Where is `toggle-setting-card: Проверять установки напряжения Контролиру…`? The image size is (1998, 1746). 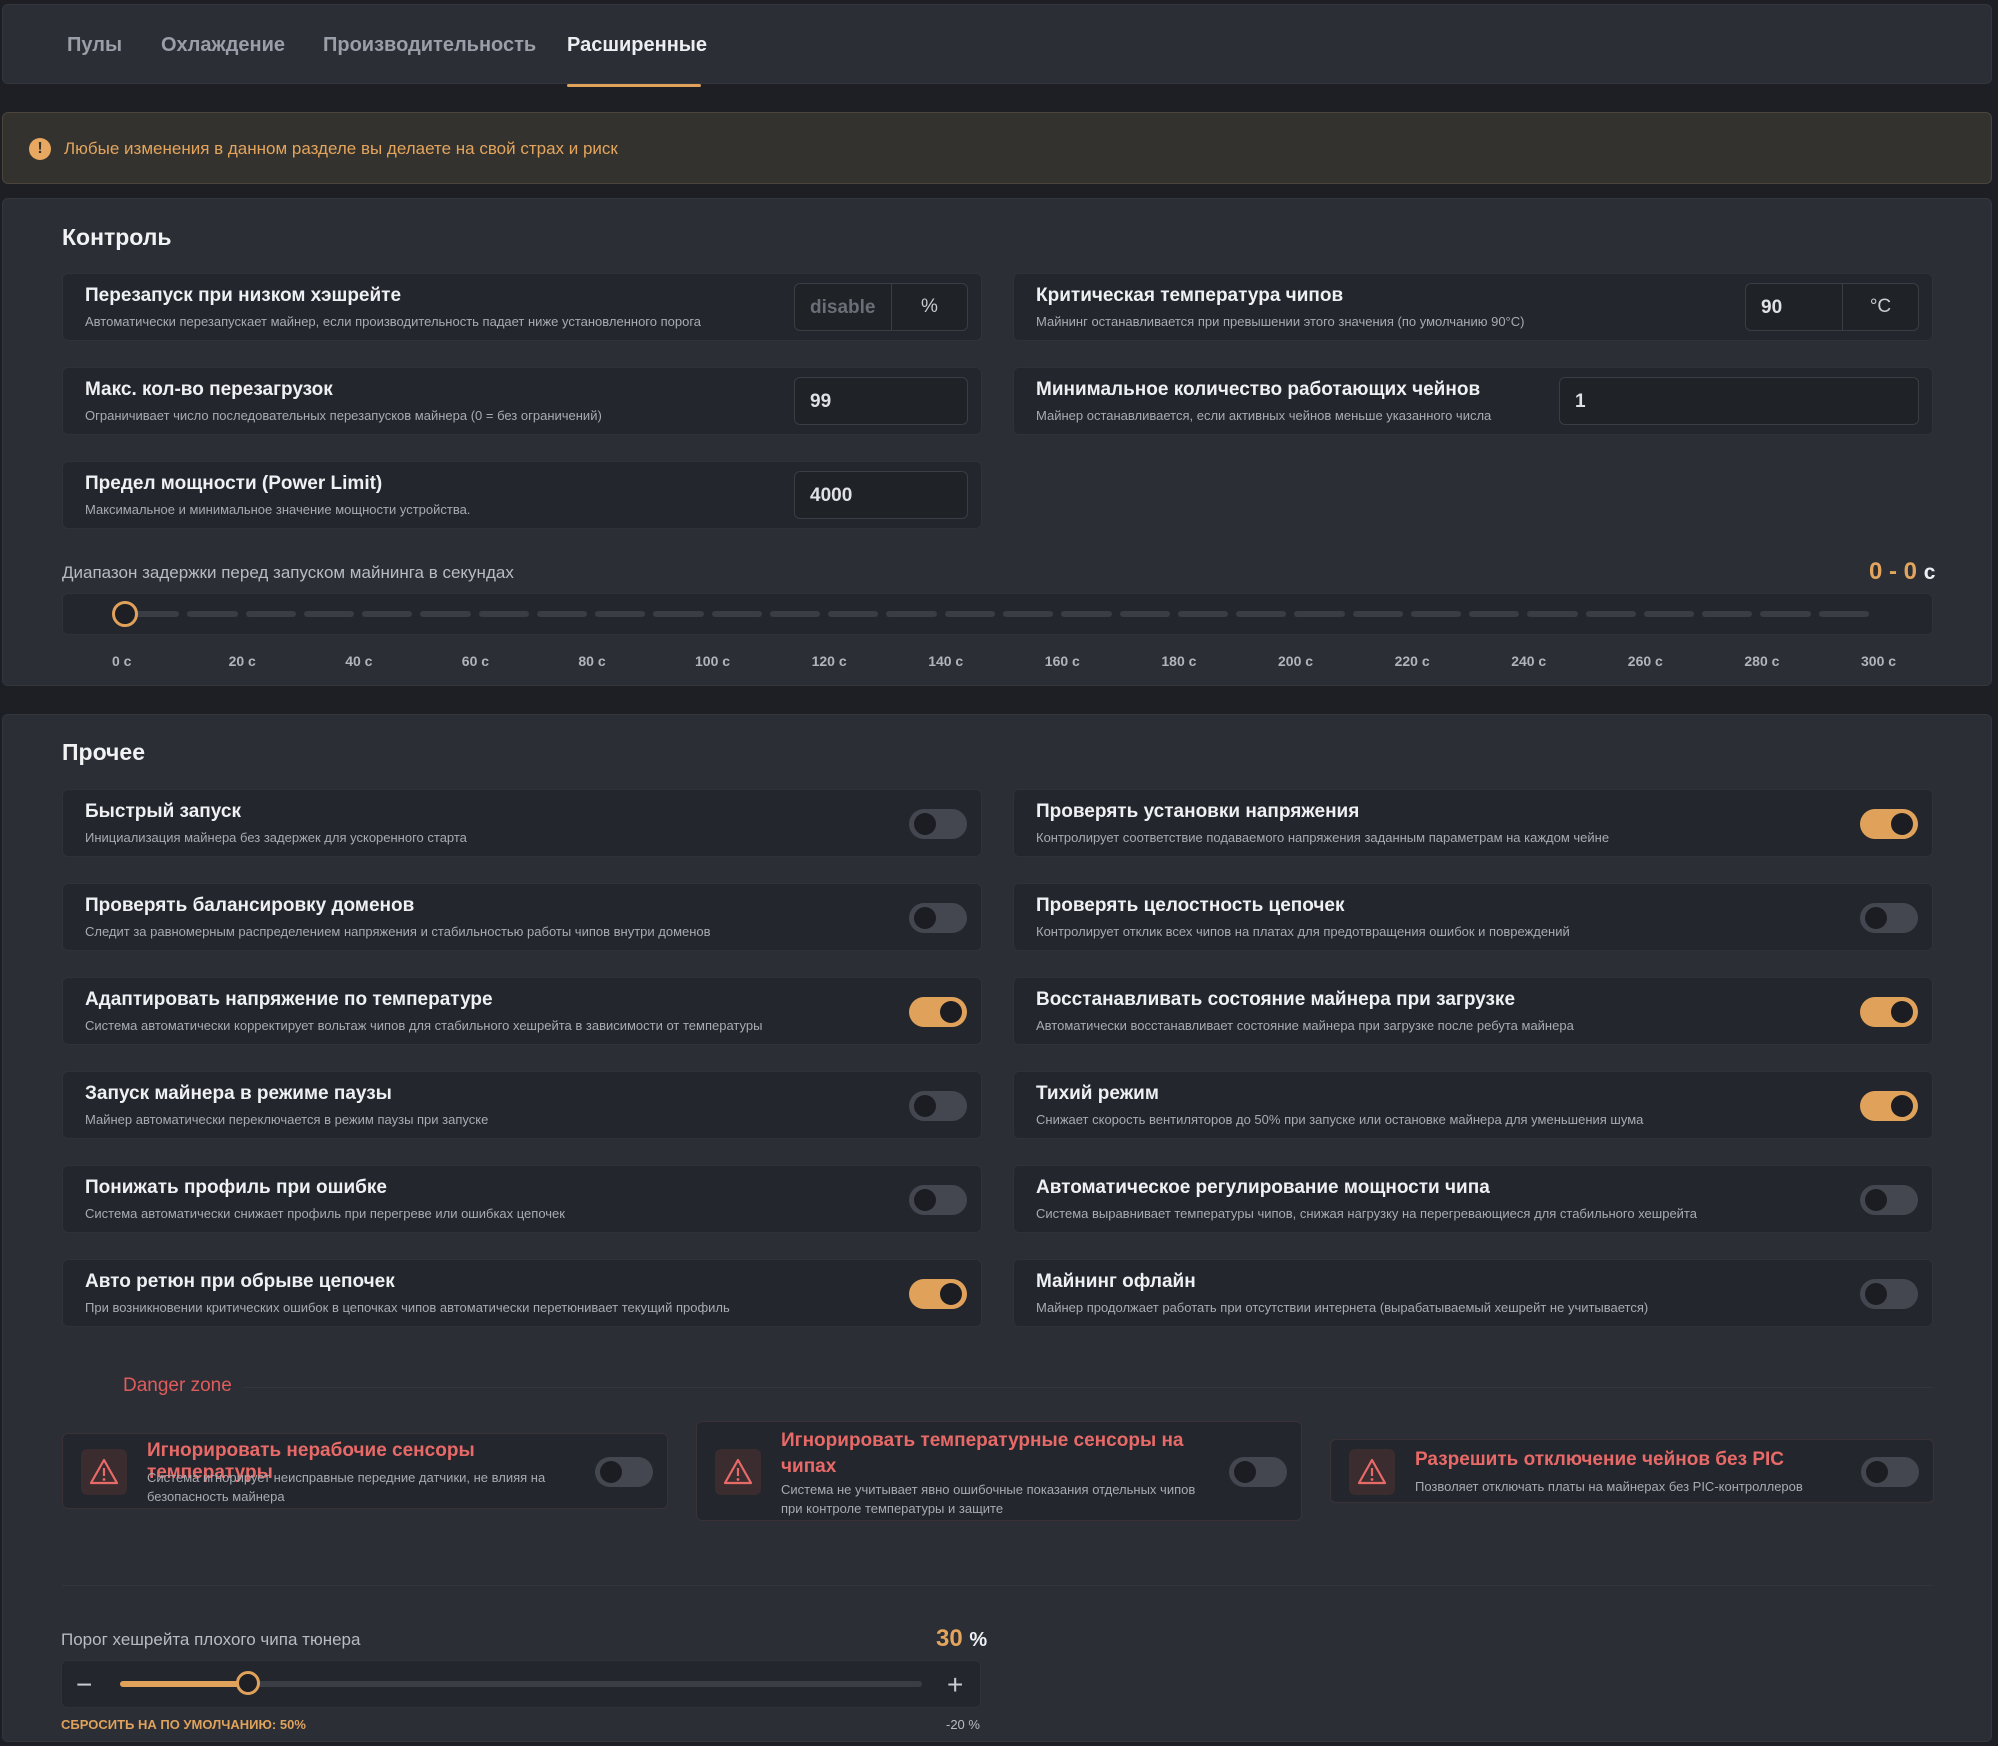 toggle-setting-card: Проверять установки напряжения Контролиру… is located at coordinates (1473, 823).